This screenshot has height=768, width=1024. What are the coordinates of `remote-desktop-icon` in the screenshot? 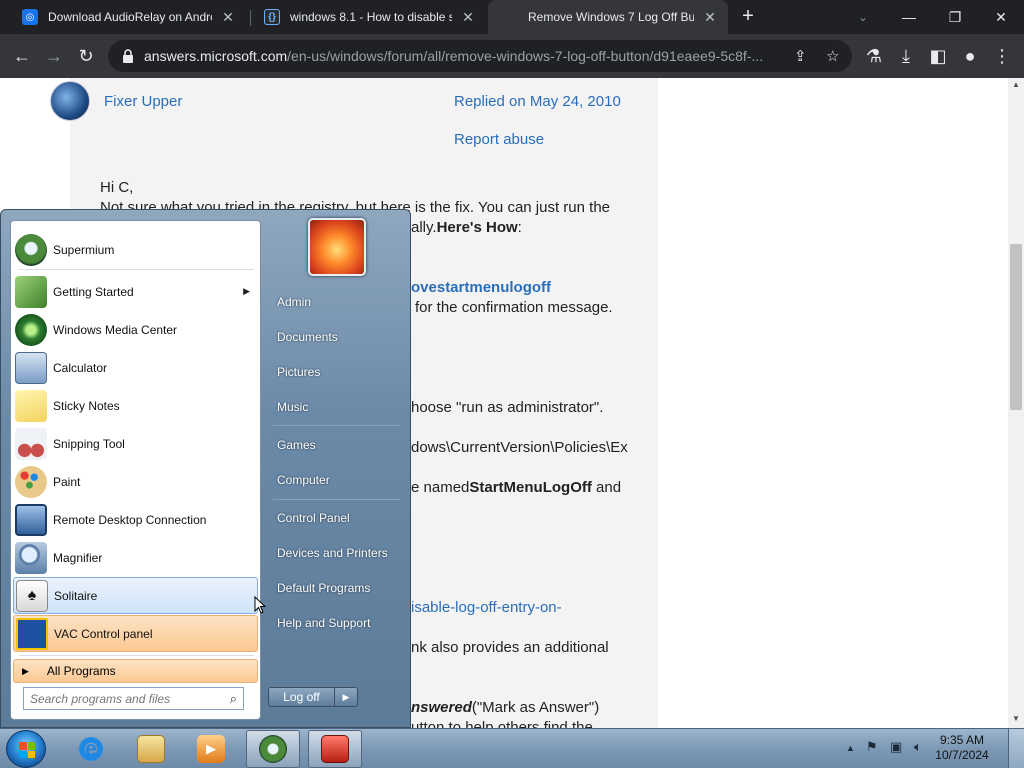 It's located at (31, 519).